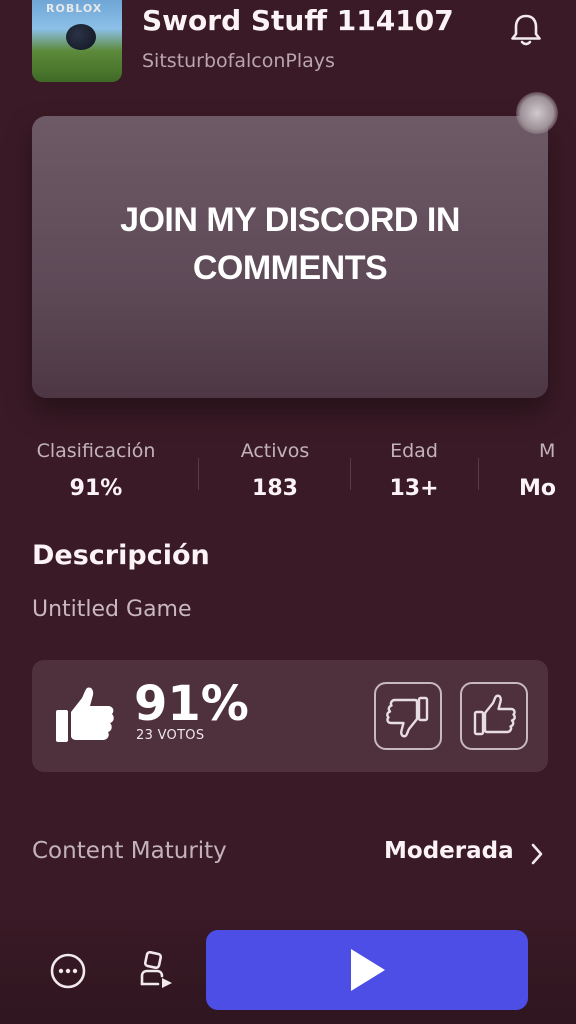  I want to click on stat-value: 183, so click(275, 488).